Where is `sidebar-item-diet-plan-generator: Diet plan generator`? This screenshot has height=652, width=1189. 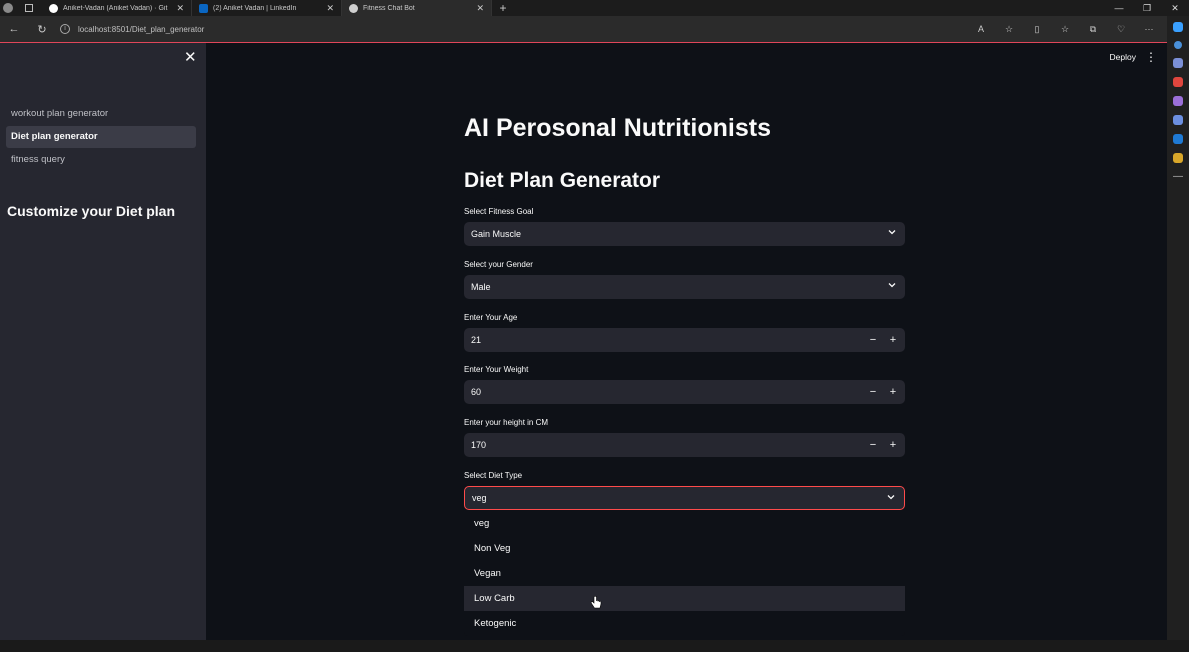
sidebar-item-diet-plan-generator: Diet plan generator is located at coordinates (101, 137).